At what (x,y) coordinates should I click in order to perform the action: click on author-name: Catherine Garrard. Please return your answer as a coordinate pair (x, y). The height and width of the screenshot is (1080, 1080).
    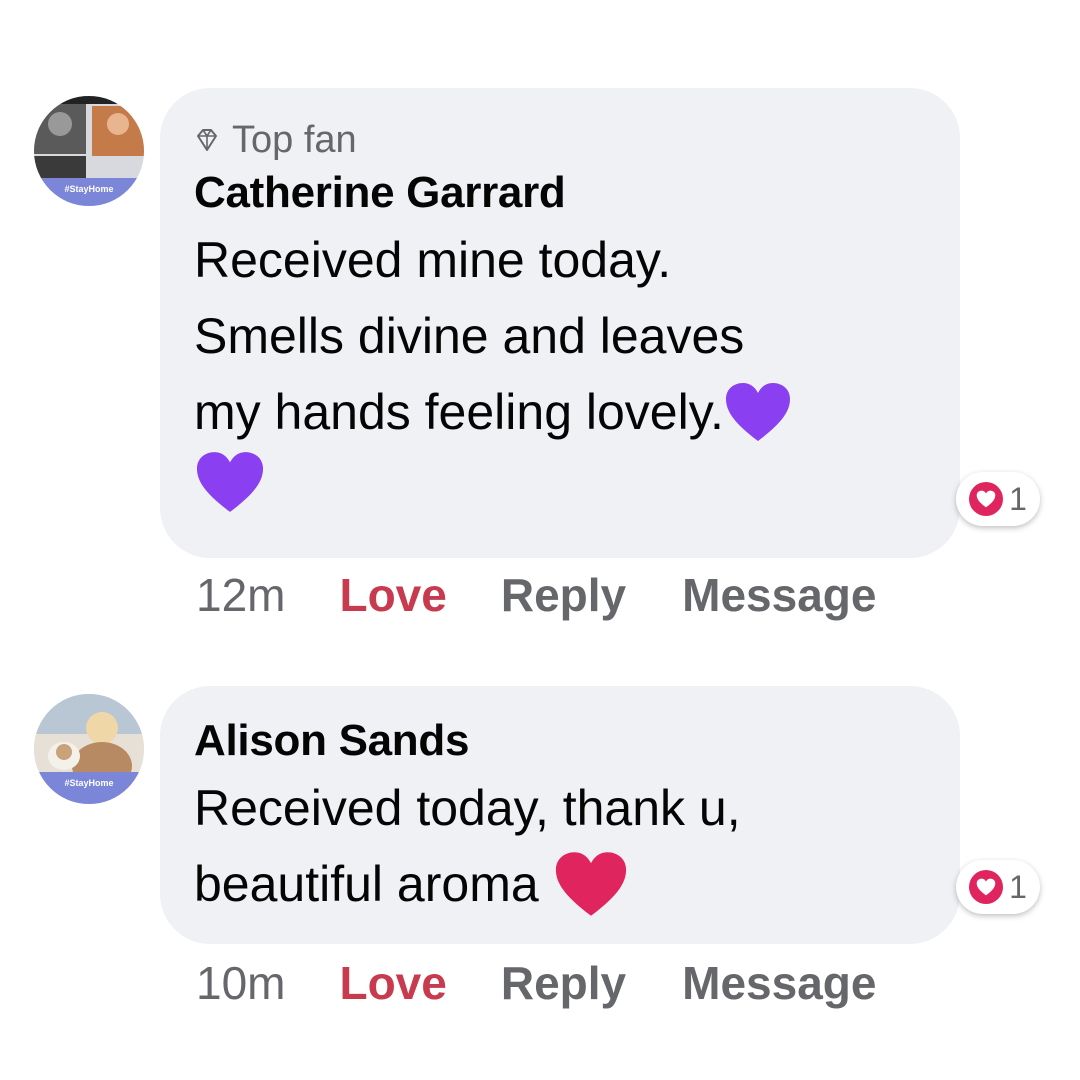
    Looking at the image, I should click on (577, 193).